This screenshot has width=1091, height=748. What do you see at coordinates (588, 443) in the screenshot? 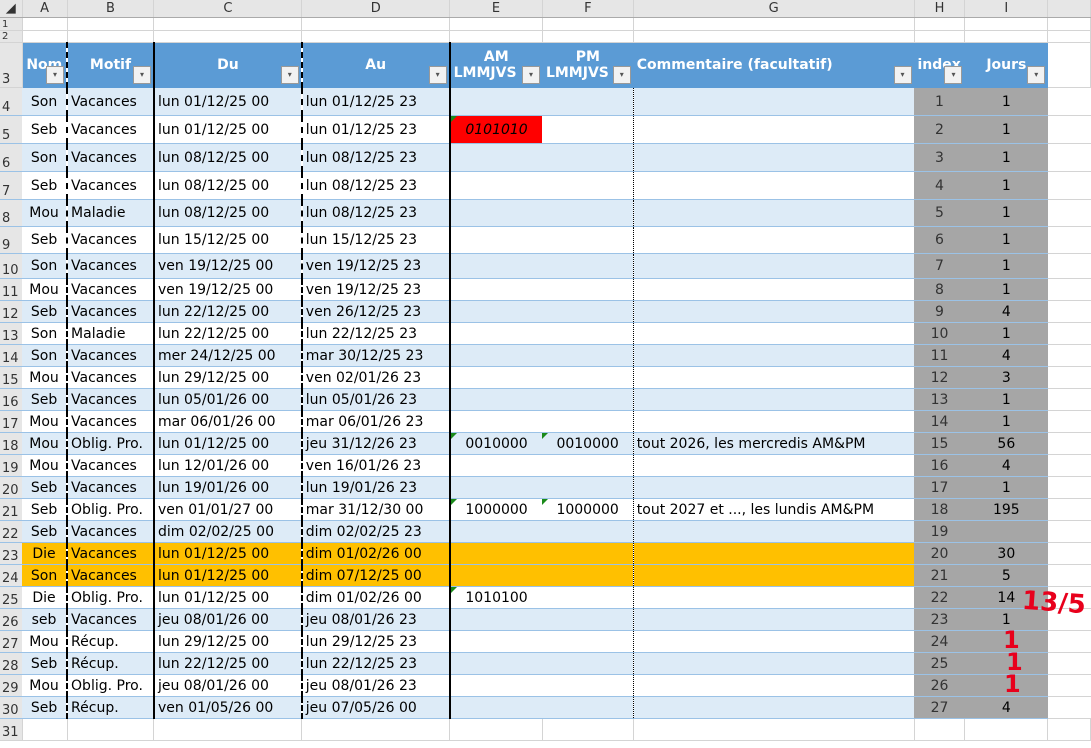
I see `cell-pm: 0010000` at bounding box center [588, 443].